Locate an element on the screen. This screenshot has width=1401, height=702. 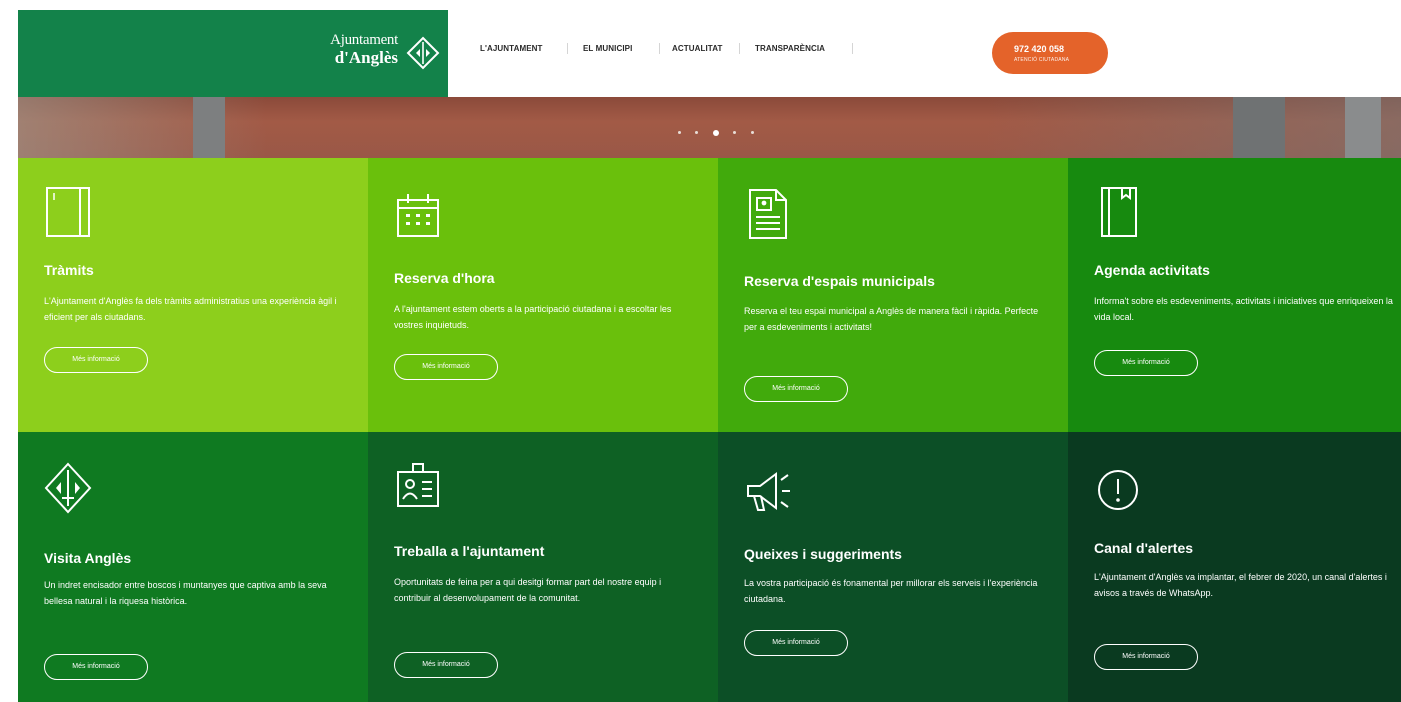
tile-title: Tràmits is located at coordinates (69, 270).